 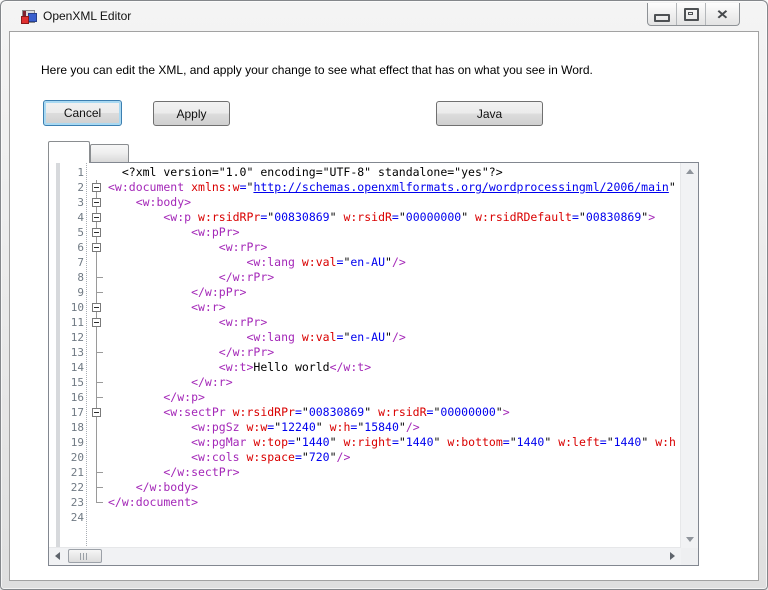 I want to click on maximize-icon, so click(x=691, y=14).